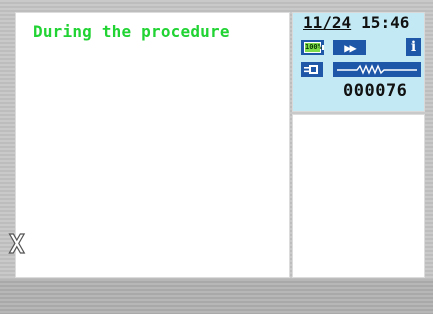 The height and width of the screenshot is (314, 433). What do you see at coordinates (16, 244) in the screenshot?
I see `x-axis-label: X` at bounding box center [16, 244].